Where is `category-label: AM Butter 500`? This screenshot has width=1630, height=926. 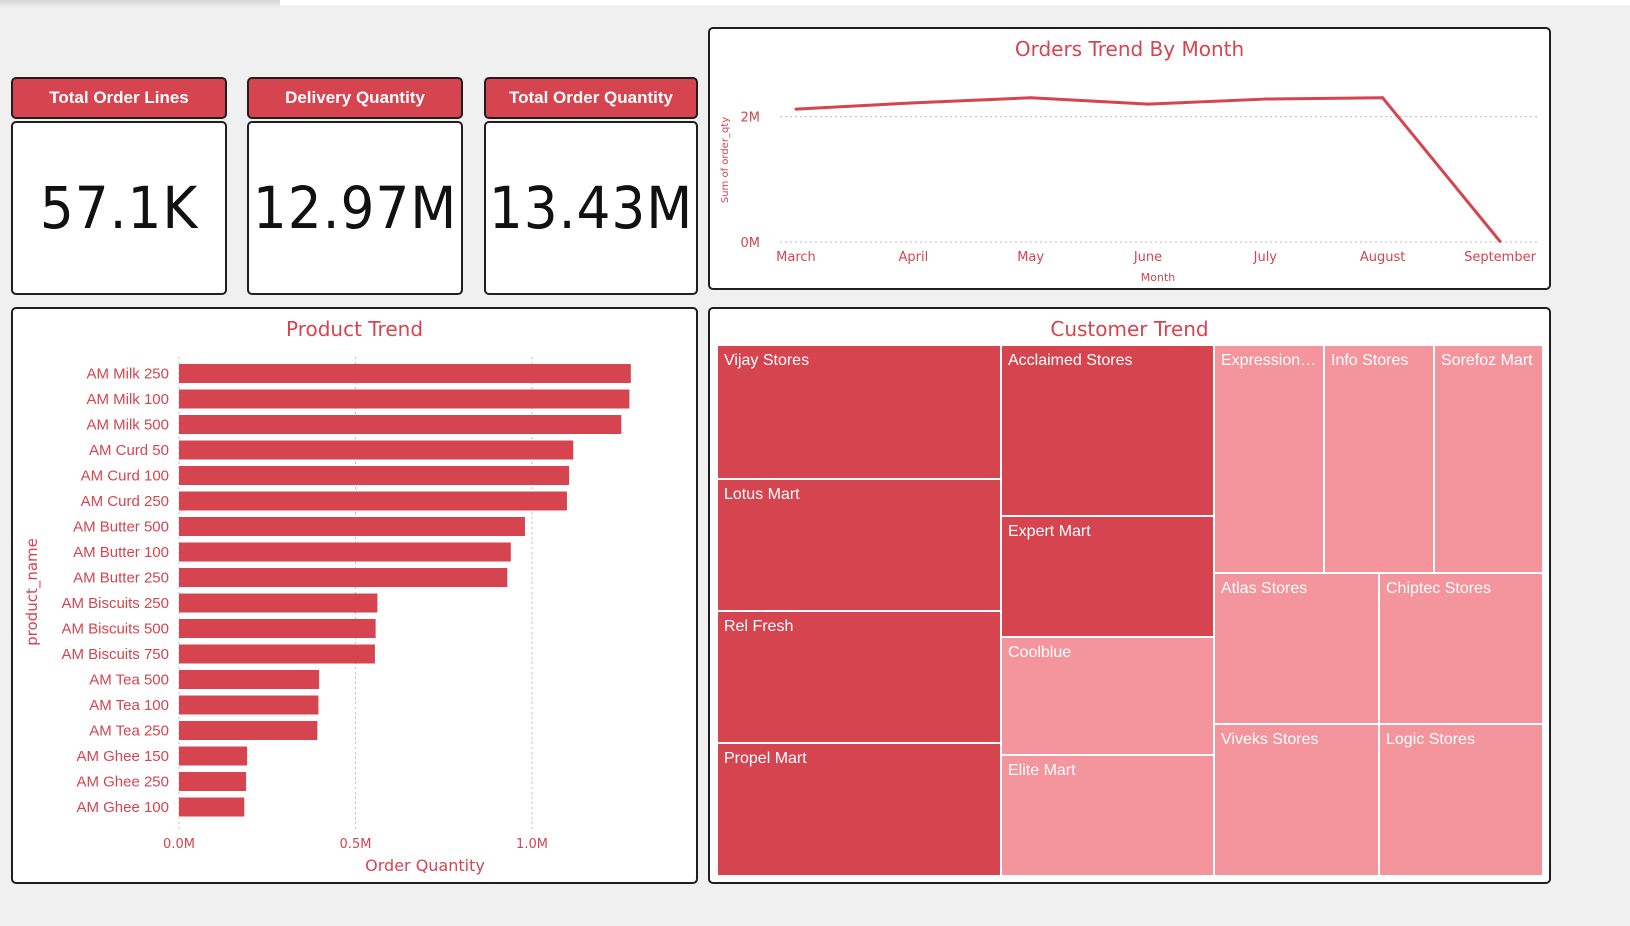 category-label: AM Butter 500 is located at coordinates (121, 527).